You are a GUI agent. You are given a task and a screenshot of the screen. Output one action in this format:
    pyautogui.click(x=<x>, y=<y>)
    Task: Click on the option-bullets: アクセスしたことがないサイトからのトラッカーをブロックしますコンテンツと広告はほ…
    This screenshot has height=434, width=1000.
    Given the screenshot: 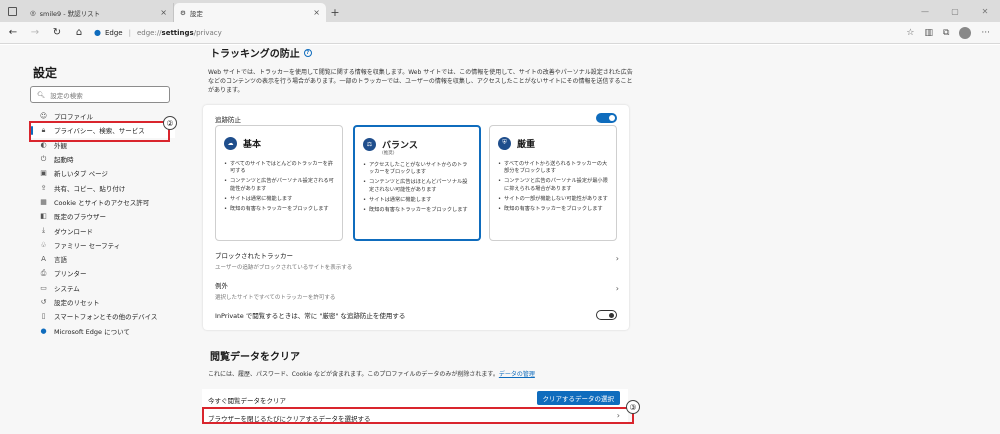 What is the action you would take?
    pyautogui.click(x=417, y=188)
    